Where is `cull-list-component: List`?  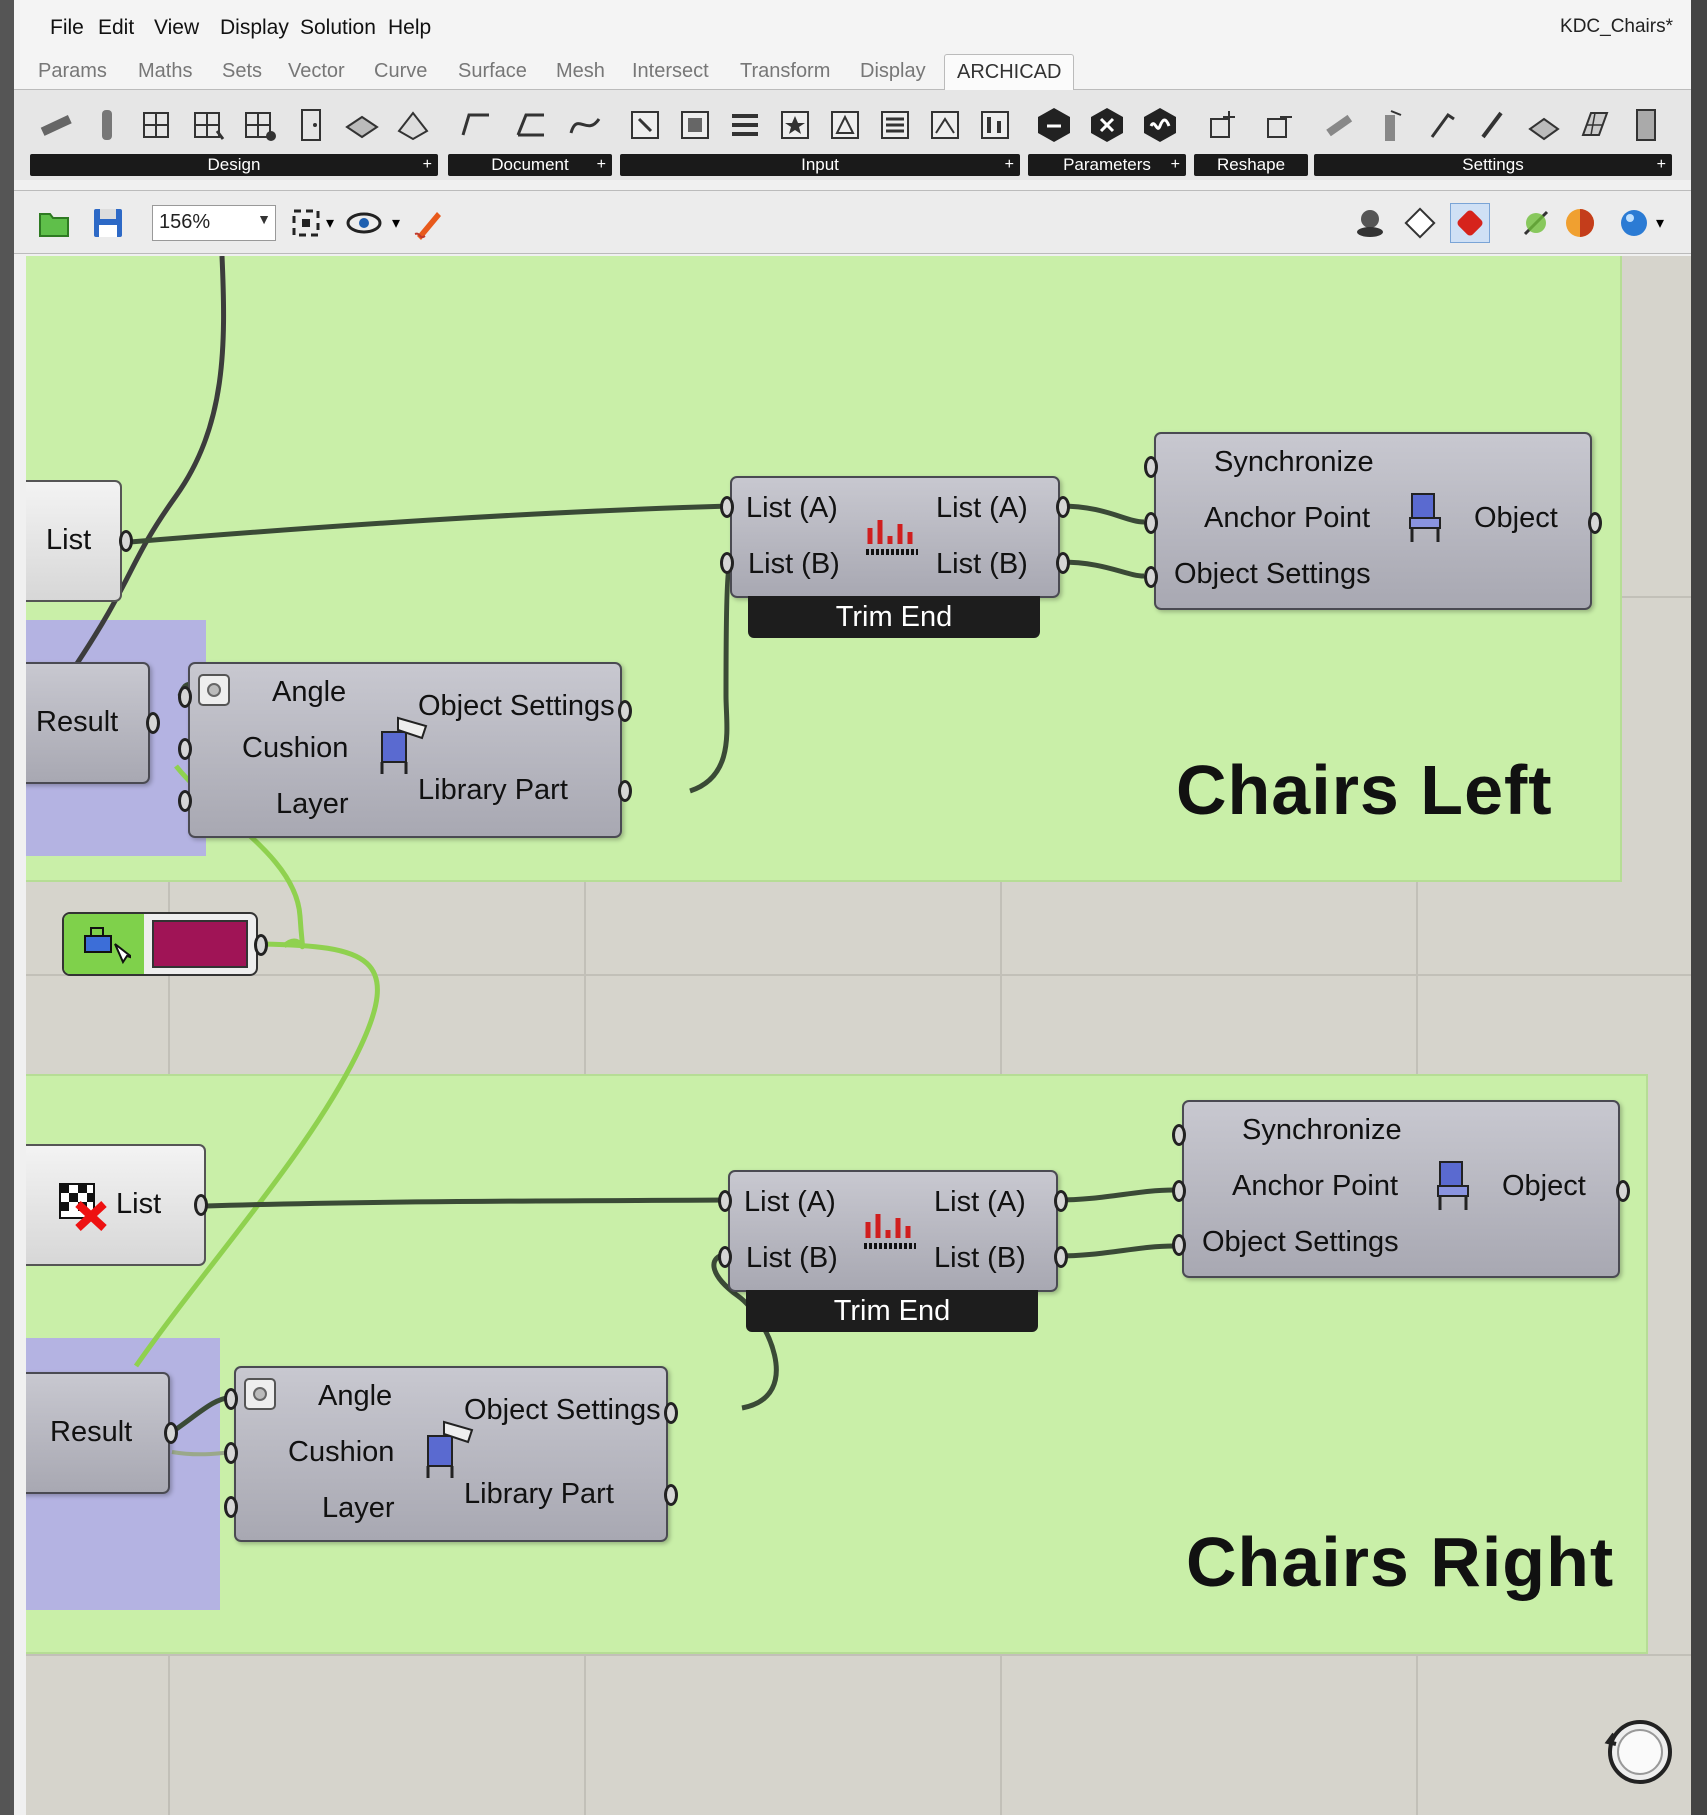
cull-list-component: List is located at coordinates (116, 1205).